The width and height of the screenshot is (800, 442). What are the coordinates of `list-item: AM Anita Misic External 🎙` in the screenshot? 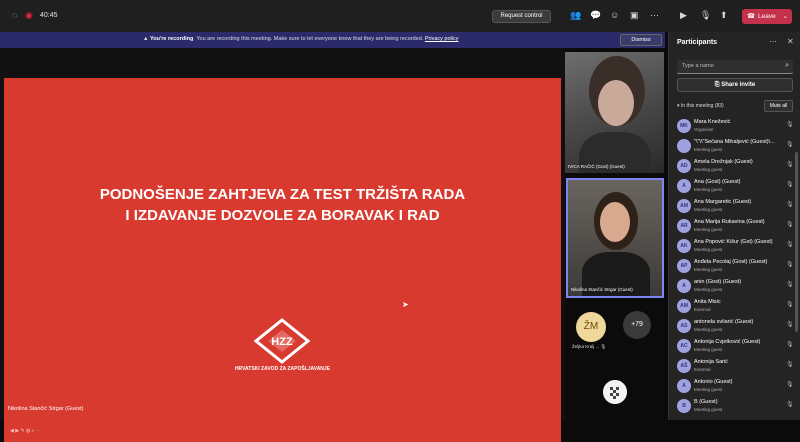 It's located at (734, 306).